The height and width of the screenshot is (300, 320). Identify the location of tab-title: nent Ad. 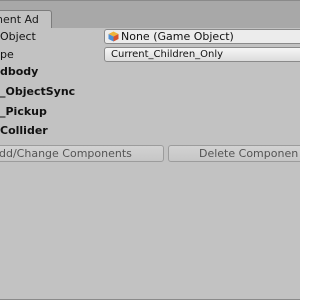
(19, 19).